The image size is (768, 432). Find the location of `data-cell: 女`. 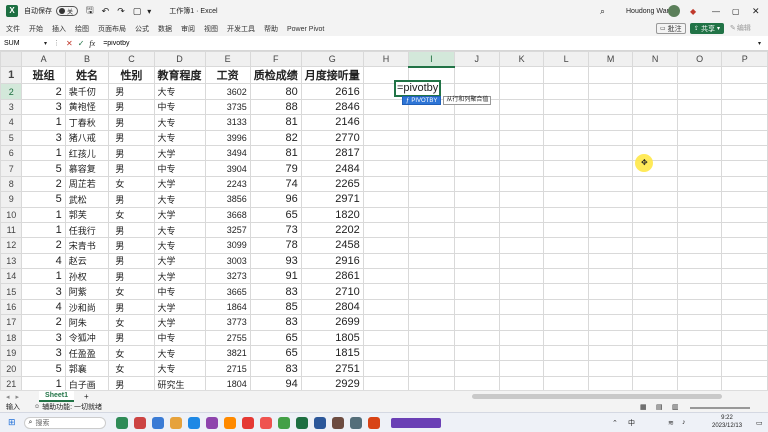

data-cell: 女 is located at coordinates (131, 353).